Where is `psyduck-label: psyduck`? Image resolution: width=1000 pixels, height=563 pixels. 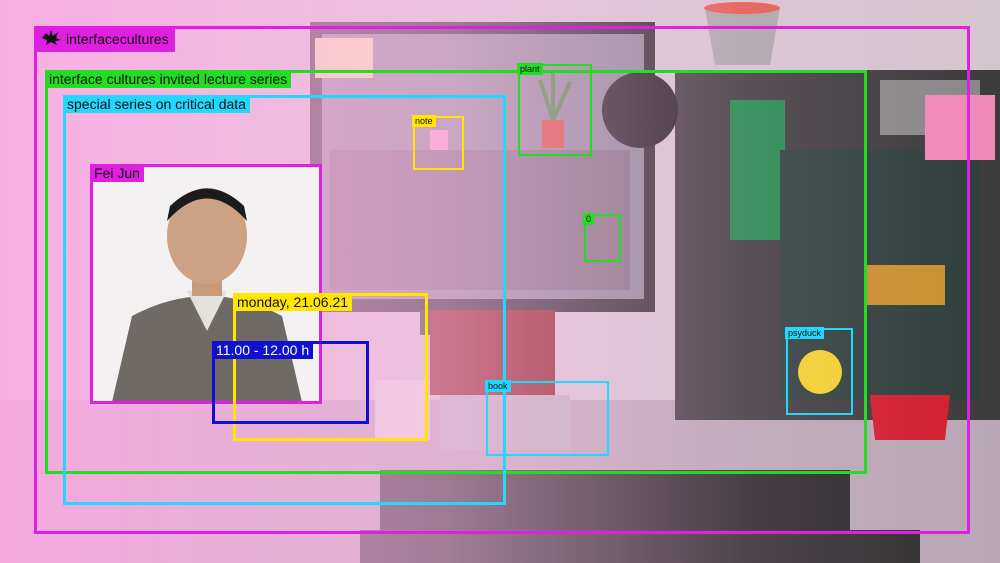
psyduck-label: psyduck is located at coordinates (805, 333).